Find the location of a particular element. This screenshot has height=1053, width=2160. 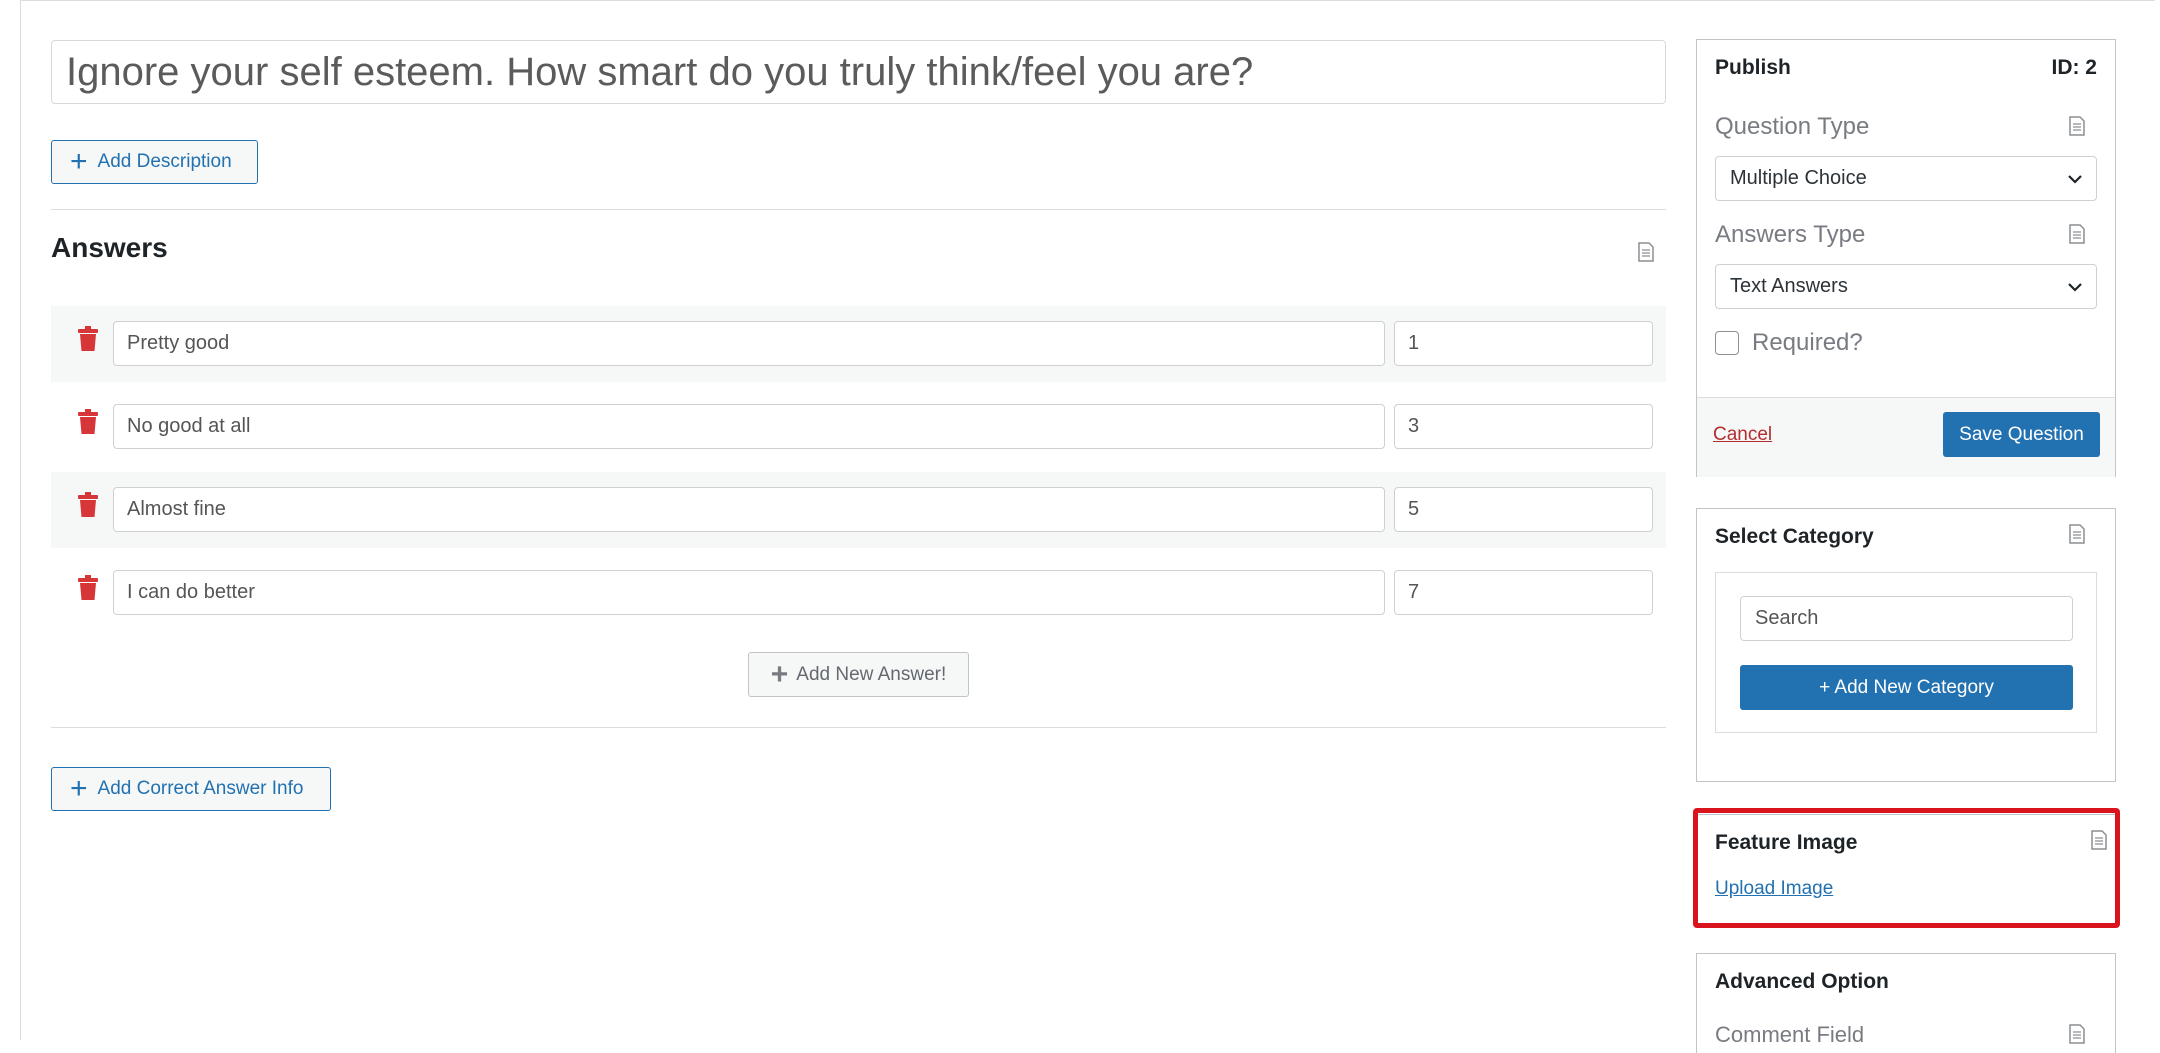

category-panel: Search + Add New Category is located at coordinates (1906, 652).